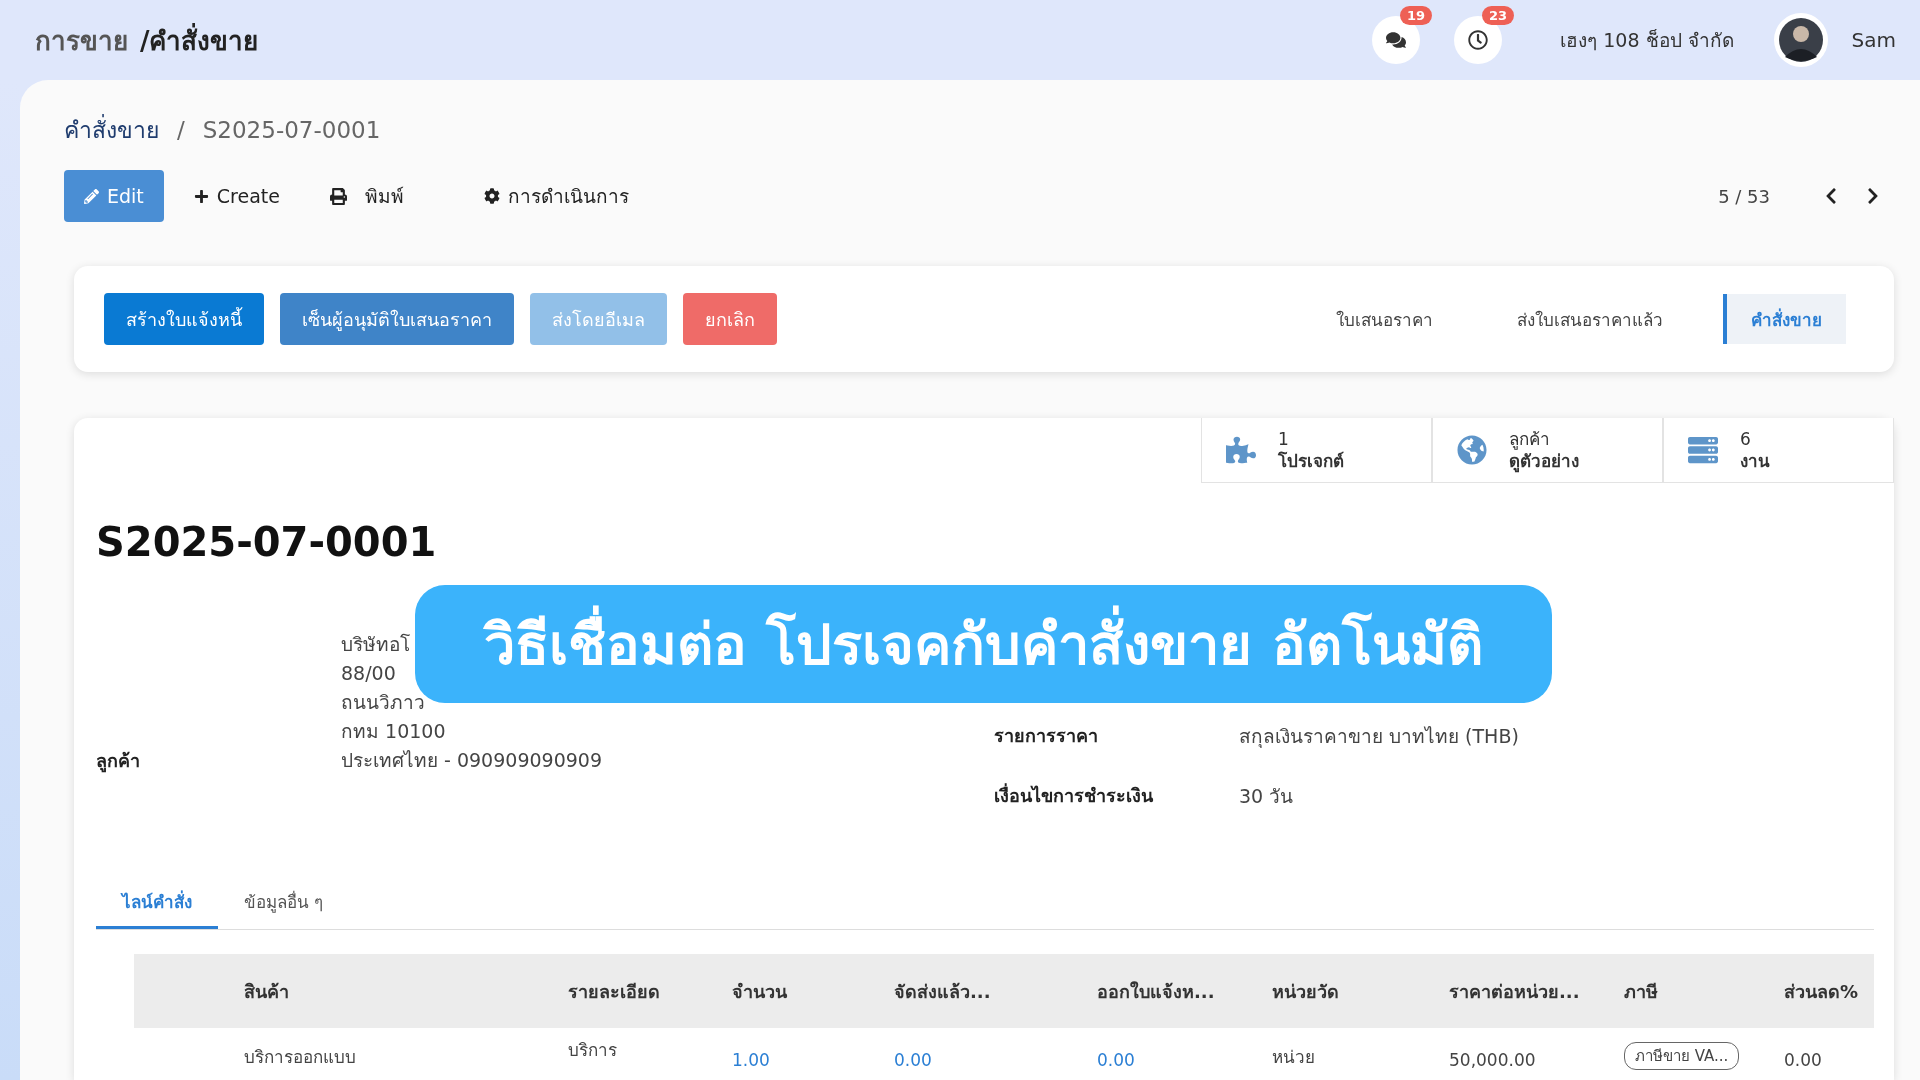 This screenshot has height=1080, width=1920. What do you see at coordinates (376, 644) in the screenshot?
I see `address-line: บริษัทอโ` at bounding box center [376, 644].